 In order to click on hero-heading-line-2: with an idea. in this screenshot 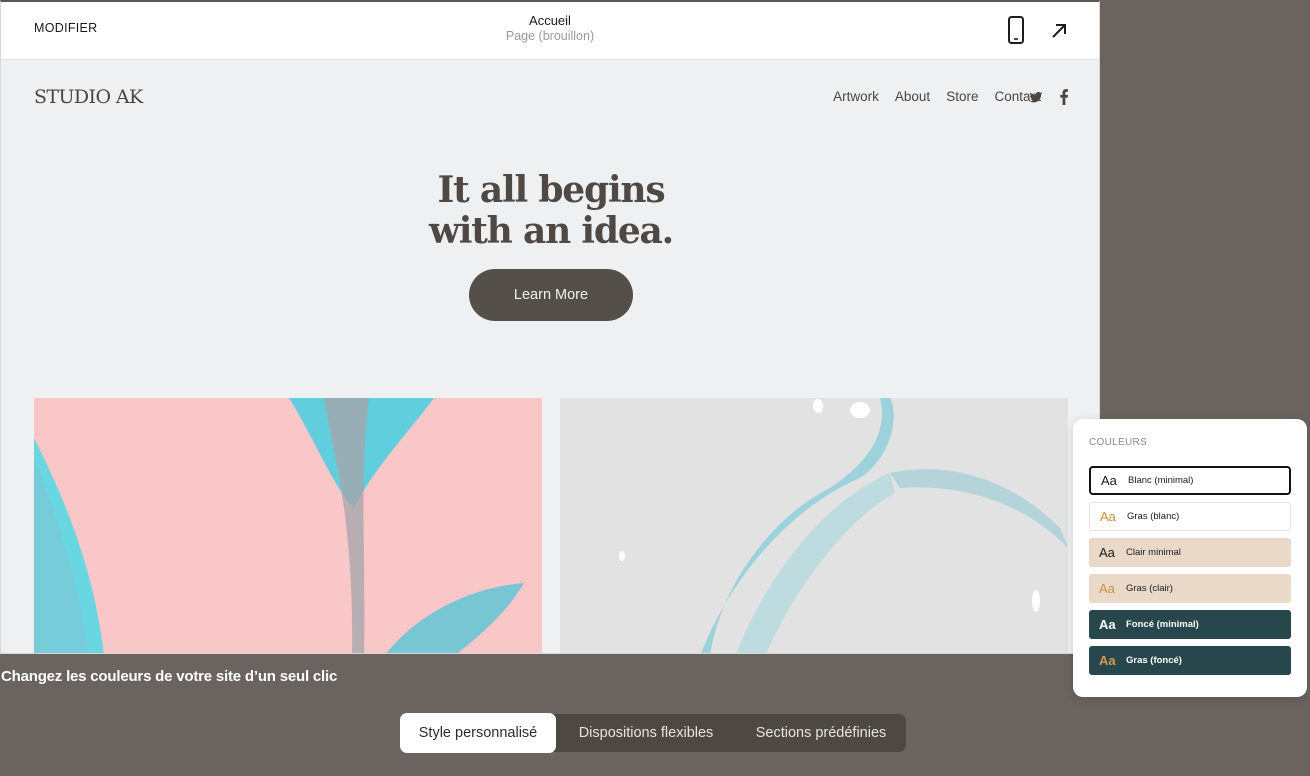, I will do `click(551, 231)`.